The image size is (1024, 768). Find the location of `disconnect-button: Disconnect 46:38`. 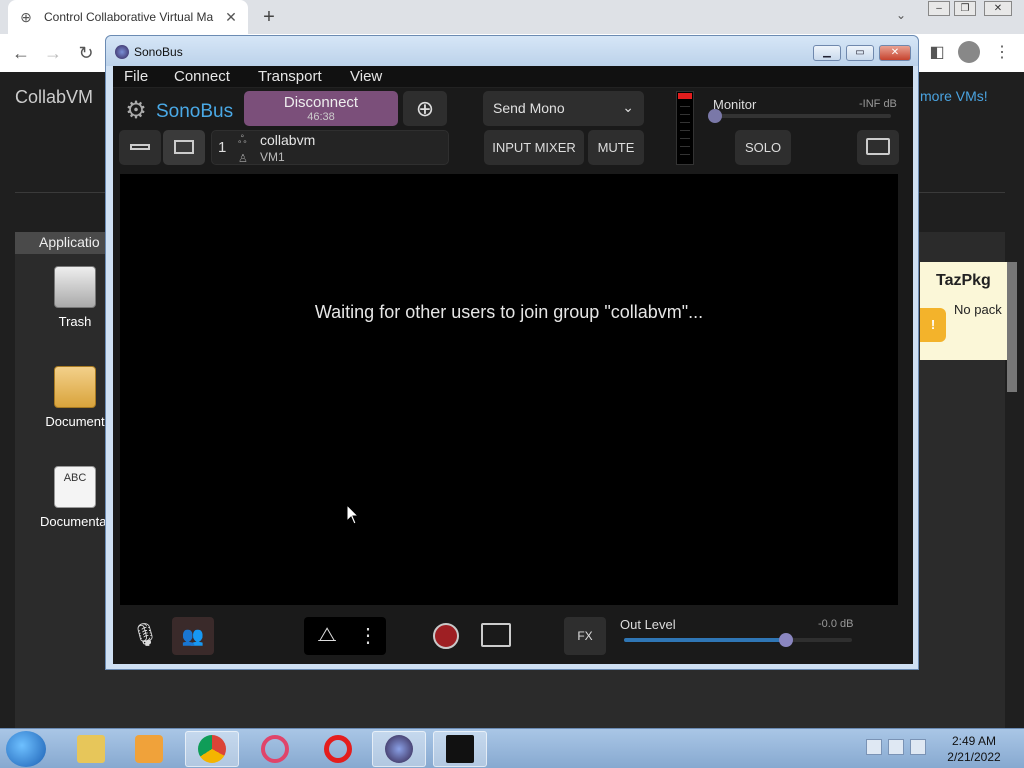

disconnect-button: Disconnect 46:38 is located at coordinates (321, 108).